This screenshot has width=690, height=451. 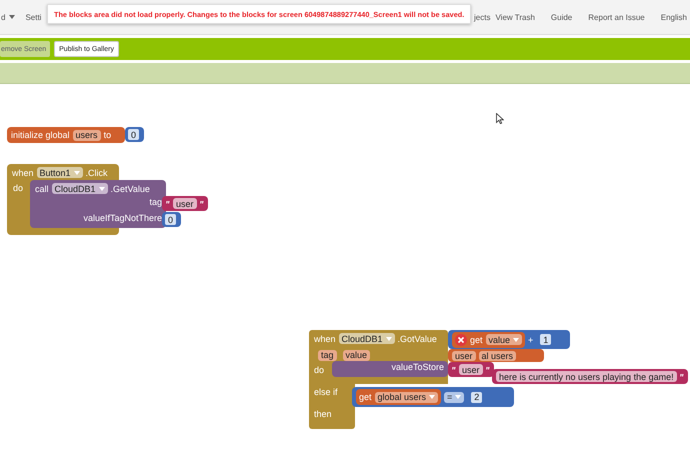 What do you see at coordinates (417, 339) in the screenshot?
I see `block-label: .GotValue` at bounding box center [417, 339].